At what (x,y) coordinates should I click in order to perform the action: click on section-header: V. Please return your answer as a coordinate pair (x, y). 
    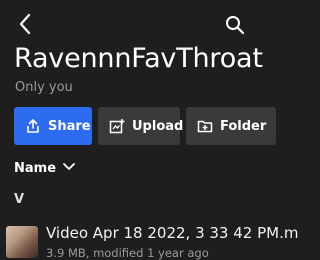
    Looking at the image, I should click on (19, 199).